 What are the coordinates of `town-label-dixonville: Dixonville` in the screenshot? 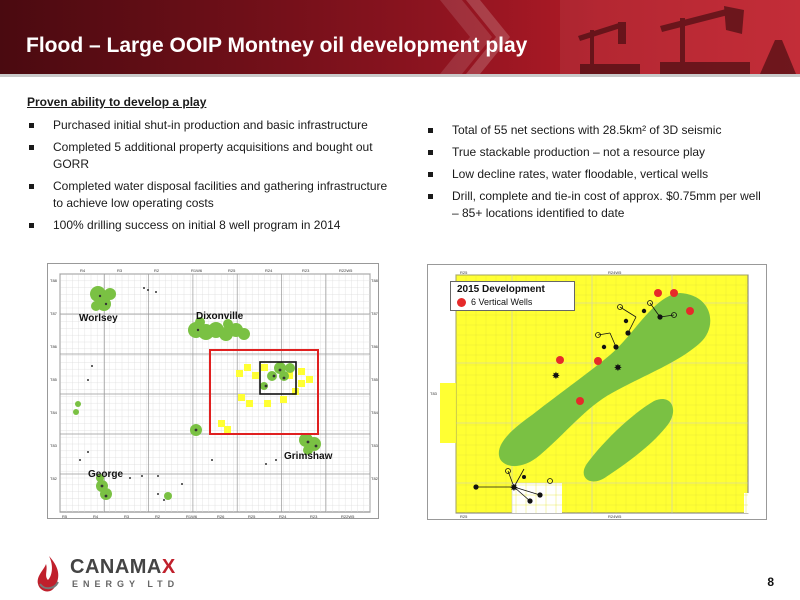 It's located at (220, 316).